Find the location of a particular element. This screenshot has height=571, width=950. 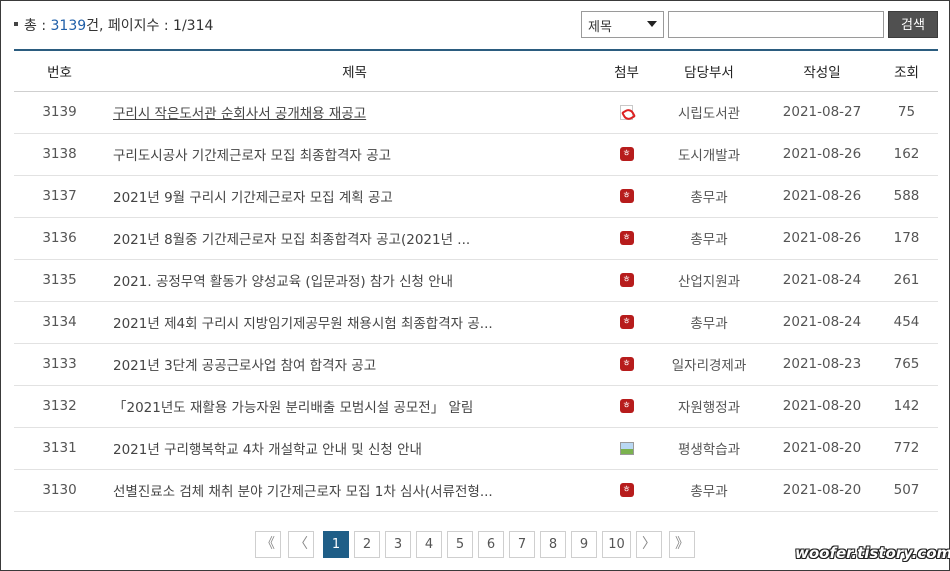

header-department: 담당부서 is located at coordinates (709, 70).